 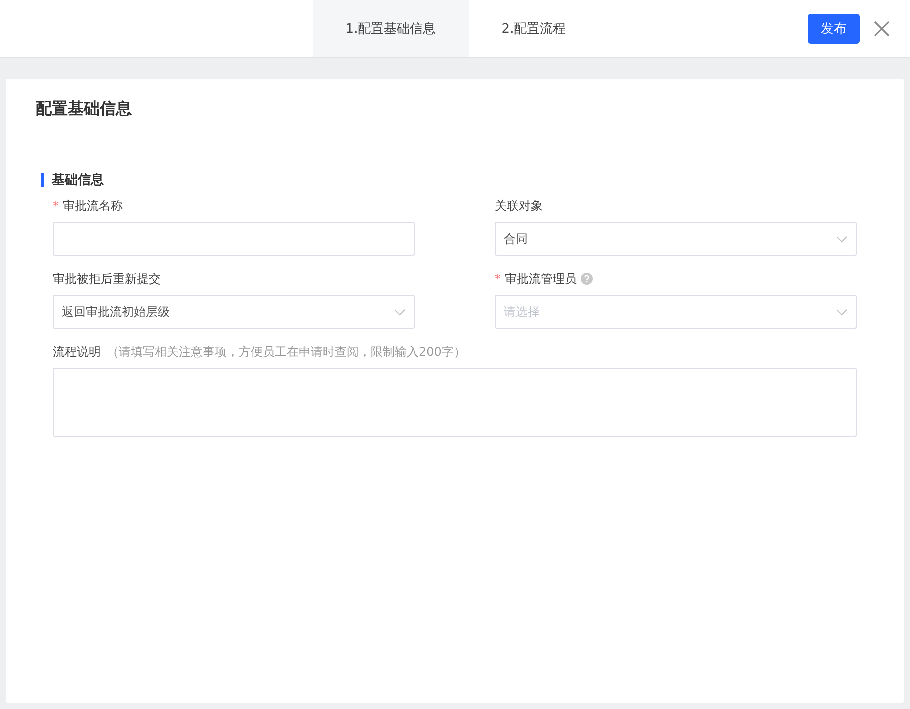 What do you see at coordinates (286, 352) in the screenshot?
I see `field-hint: （请填写相关注意事项，方便员工在申请时查阅，限制输入200字）` at bounding box center [286, 352].